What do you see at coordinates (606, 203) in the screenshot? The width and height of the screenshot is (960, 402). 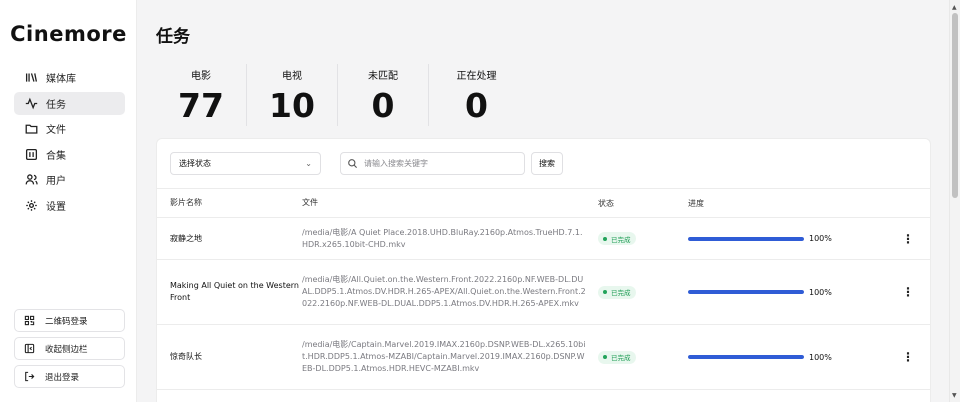 I see `column-header-status: 状态` at bounding box center [606, 203].